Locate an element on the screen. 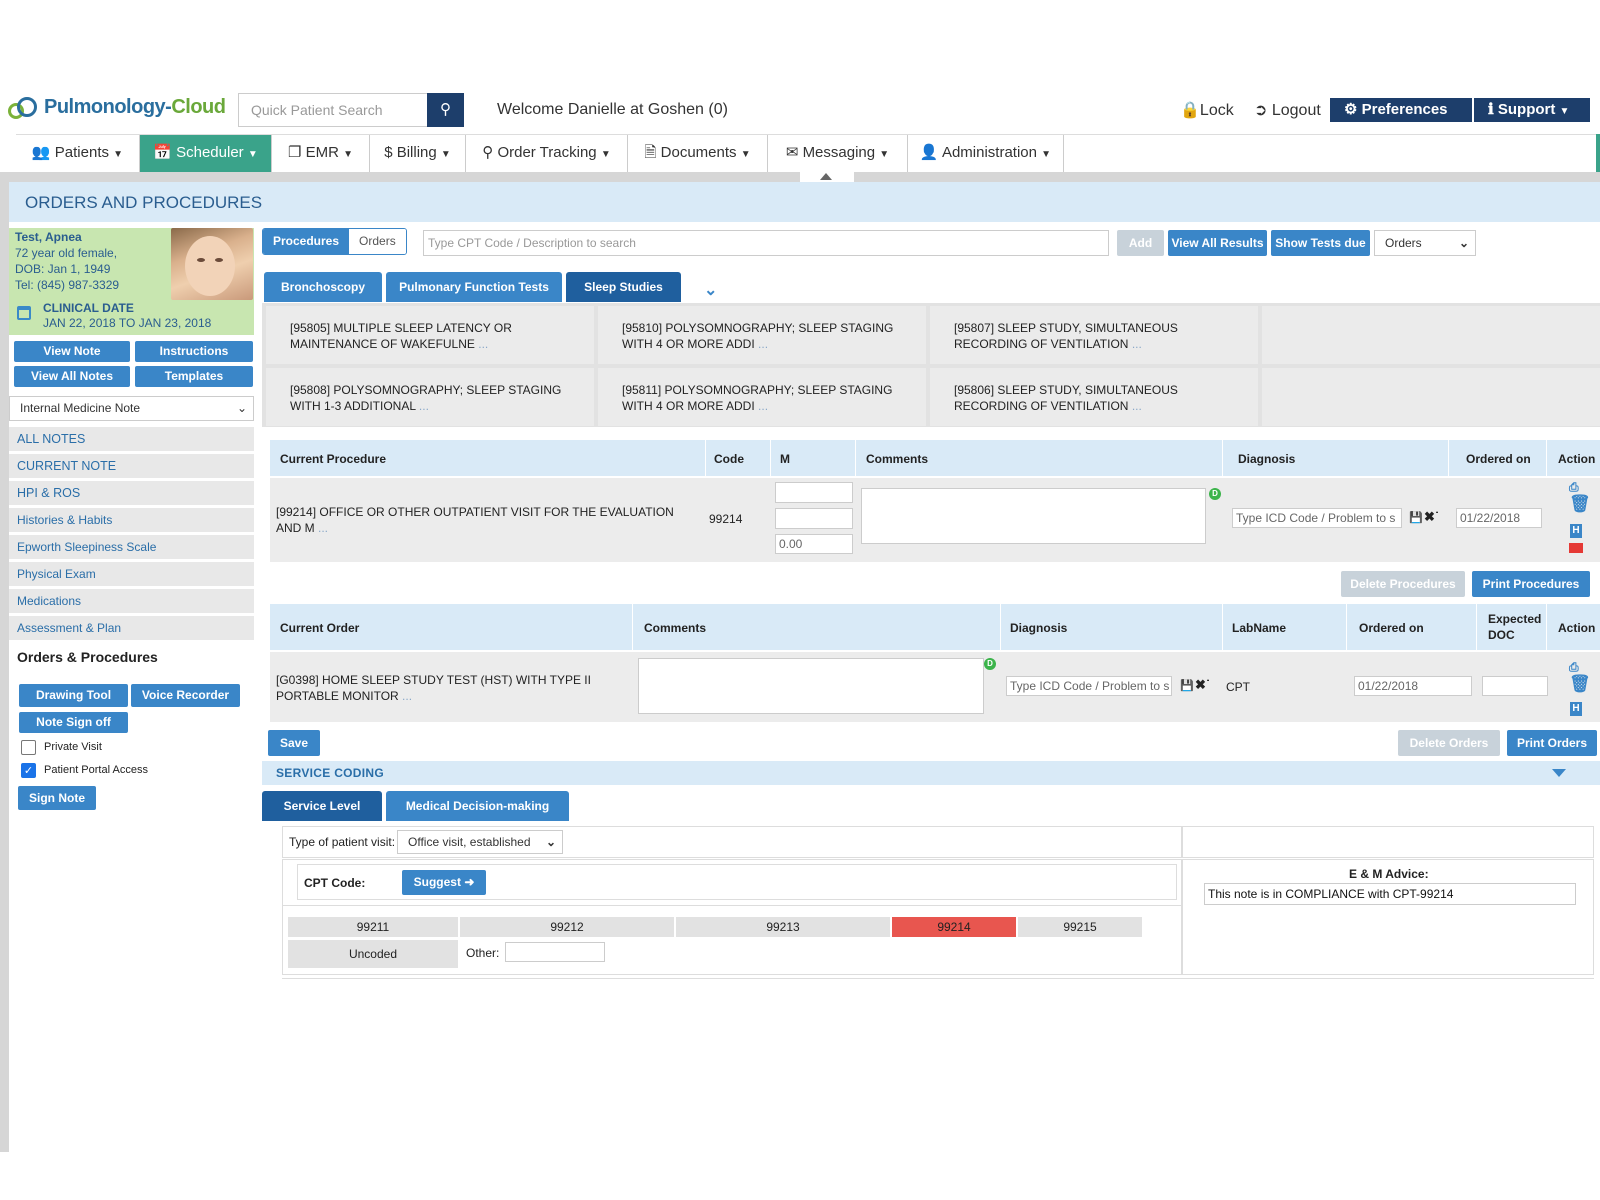 This screenshot has width=1600, height=1200. order-comments-textarea is located at coordinates (811, 686).